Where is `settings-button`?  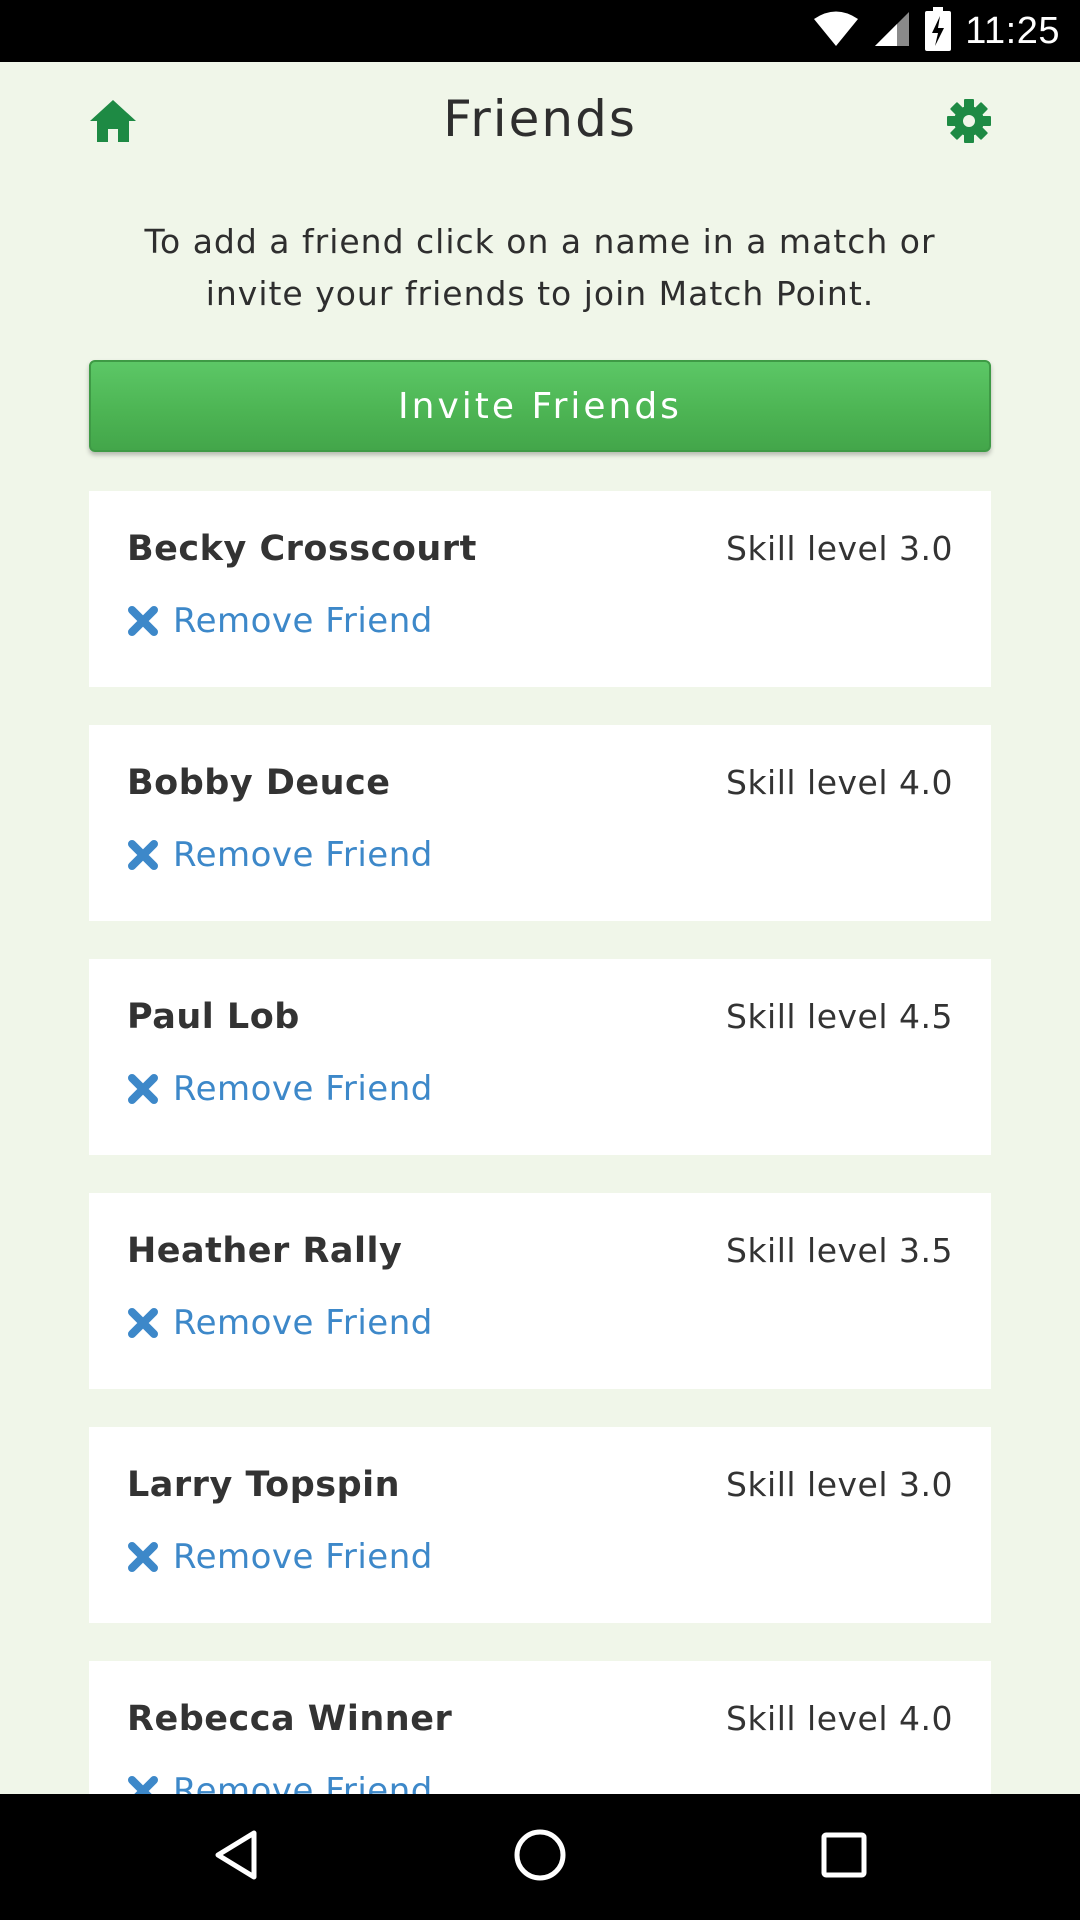
settings-button is located at coordinates (969, 123).